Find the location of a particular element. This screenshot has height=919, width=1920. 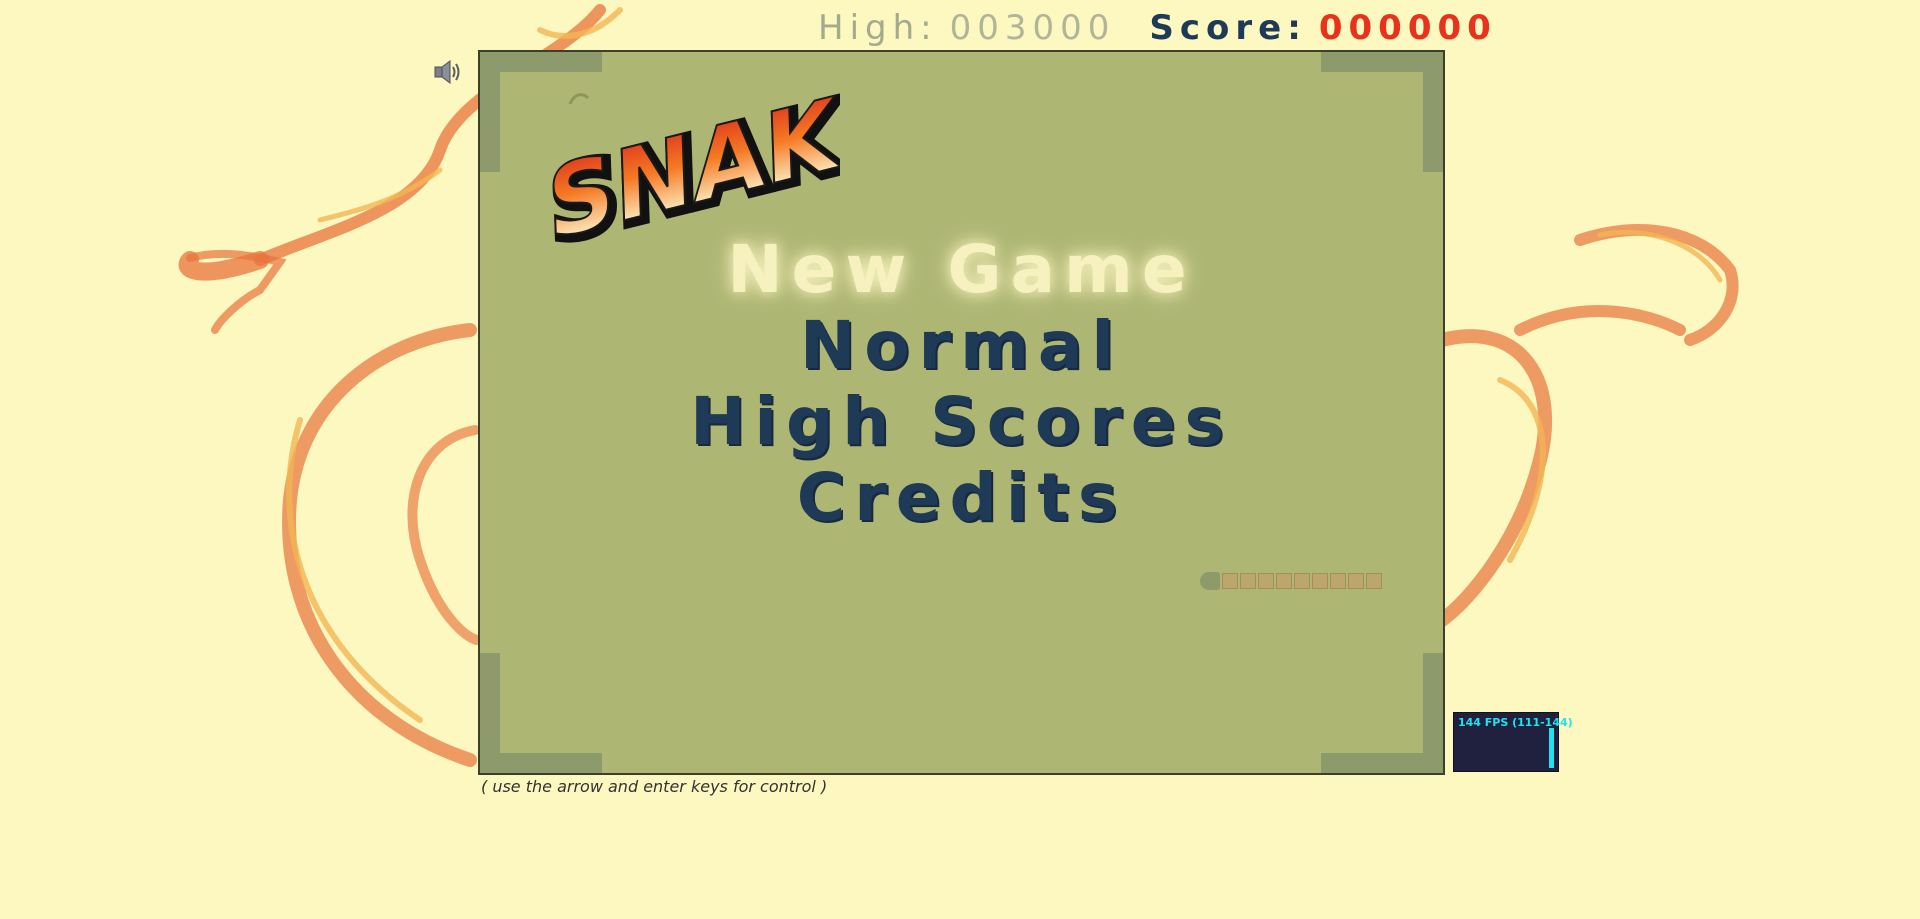

fps-readout: 144 FPS (111-144) is located at coordinates (1515, 722).